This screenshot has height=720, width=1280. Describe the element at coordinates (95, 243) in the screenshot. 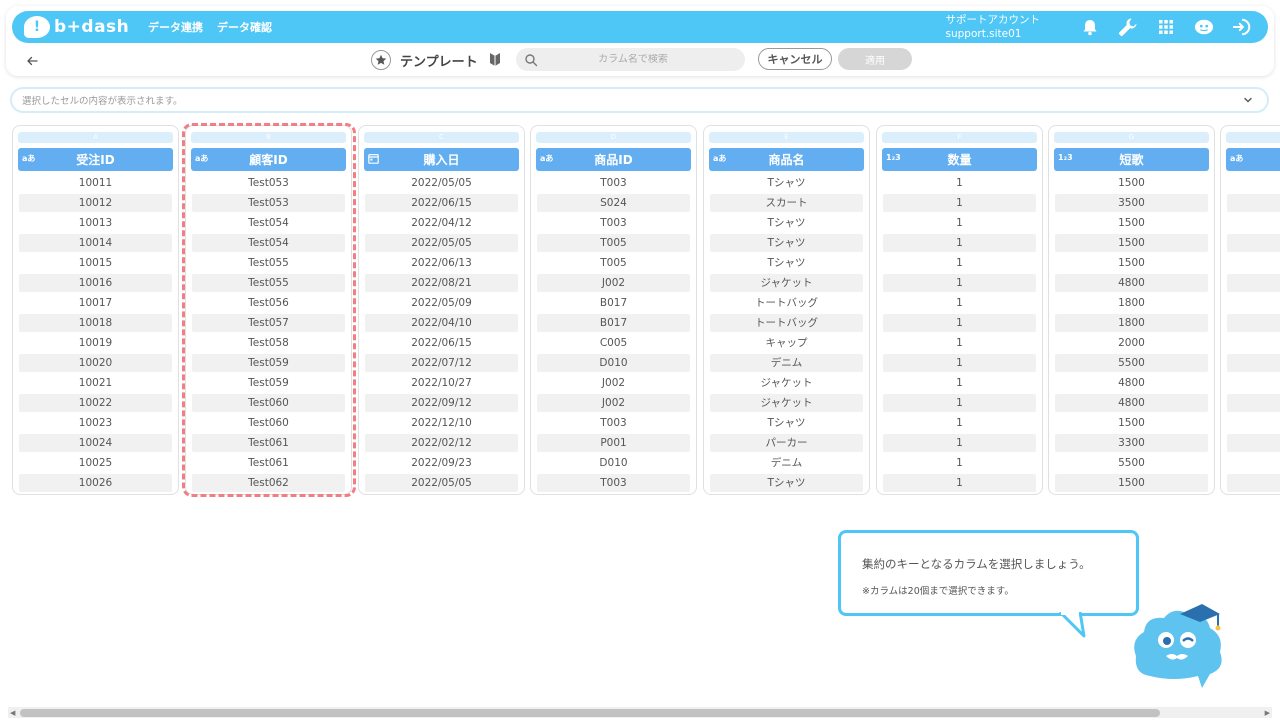

I see `table-cell: 10014` at that location.